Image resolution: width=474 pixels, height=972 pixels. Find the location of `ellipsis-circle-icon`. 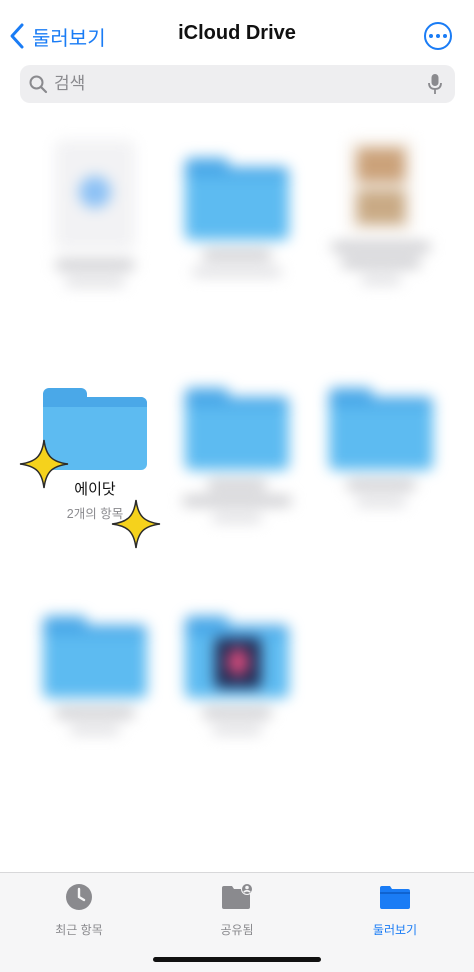

ellipsis-circle-icon is located at coordinates (431, 36).